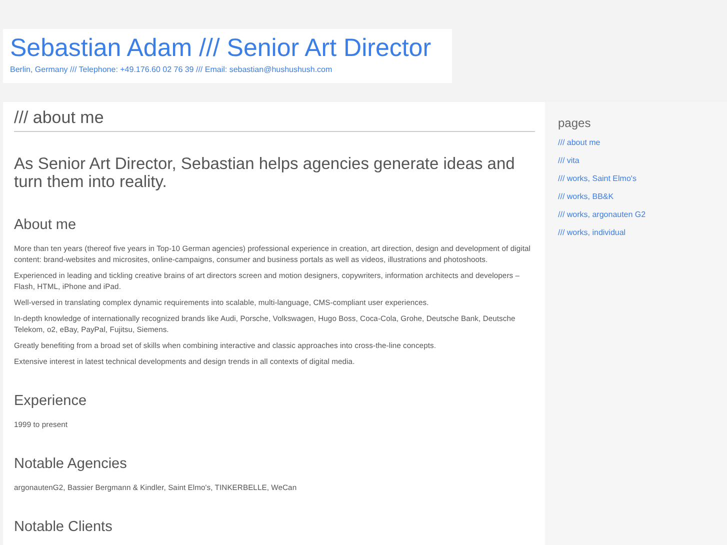 Image resolution: width=727 pixels, height=545 pixels. What do you see at coordinates (227, 48) in the screenshot?
I see `site-title: Sebastian Adam /// Senior Art Director` at bounding box center [227, 48].